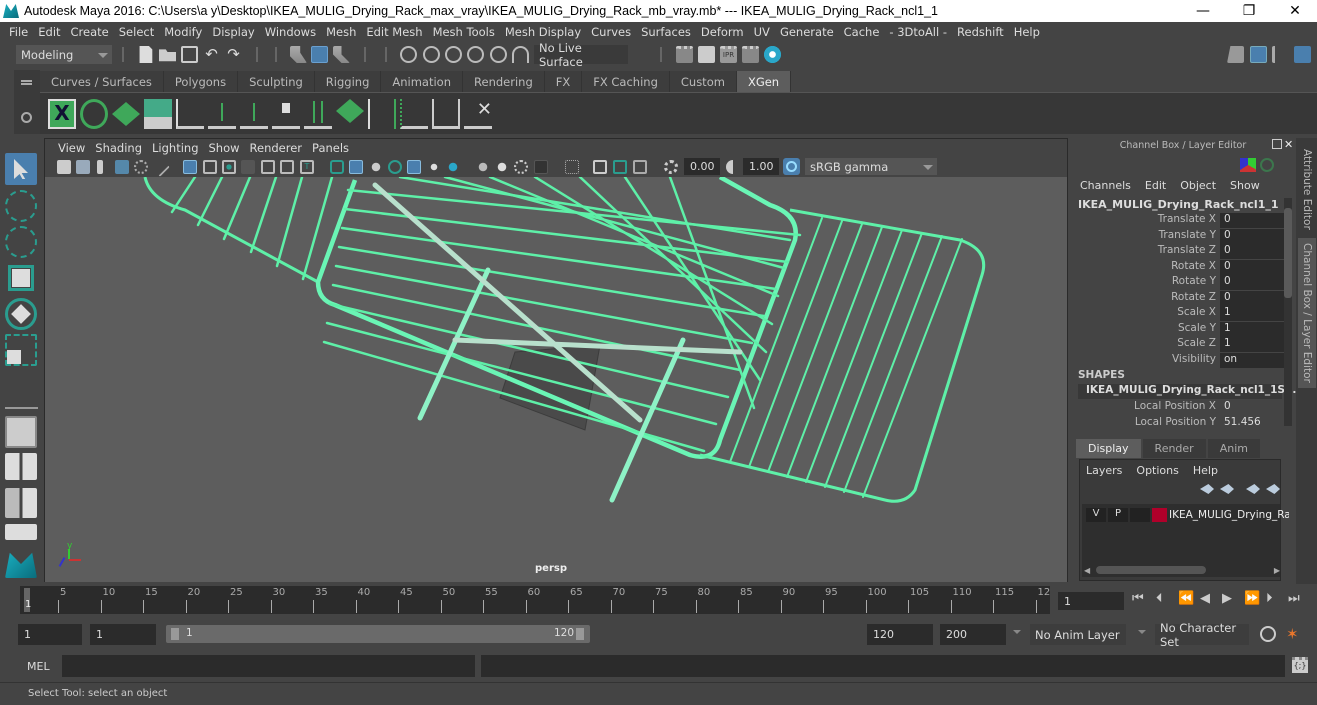 Image resolution: width=1317 pixels, height=705 pixels. I want to click on channel-label: Rotate Z, so click(1146, 298).